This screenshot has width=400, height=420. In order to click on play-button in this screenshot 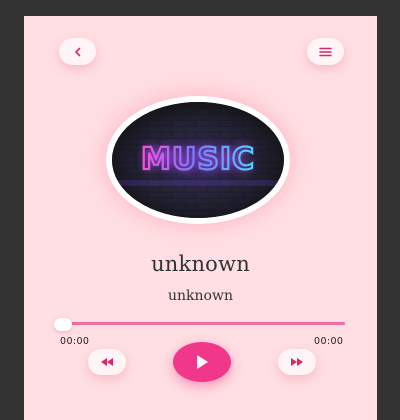, I will do `click(202, 362)`.